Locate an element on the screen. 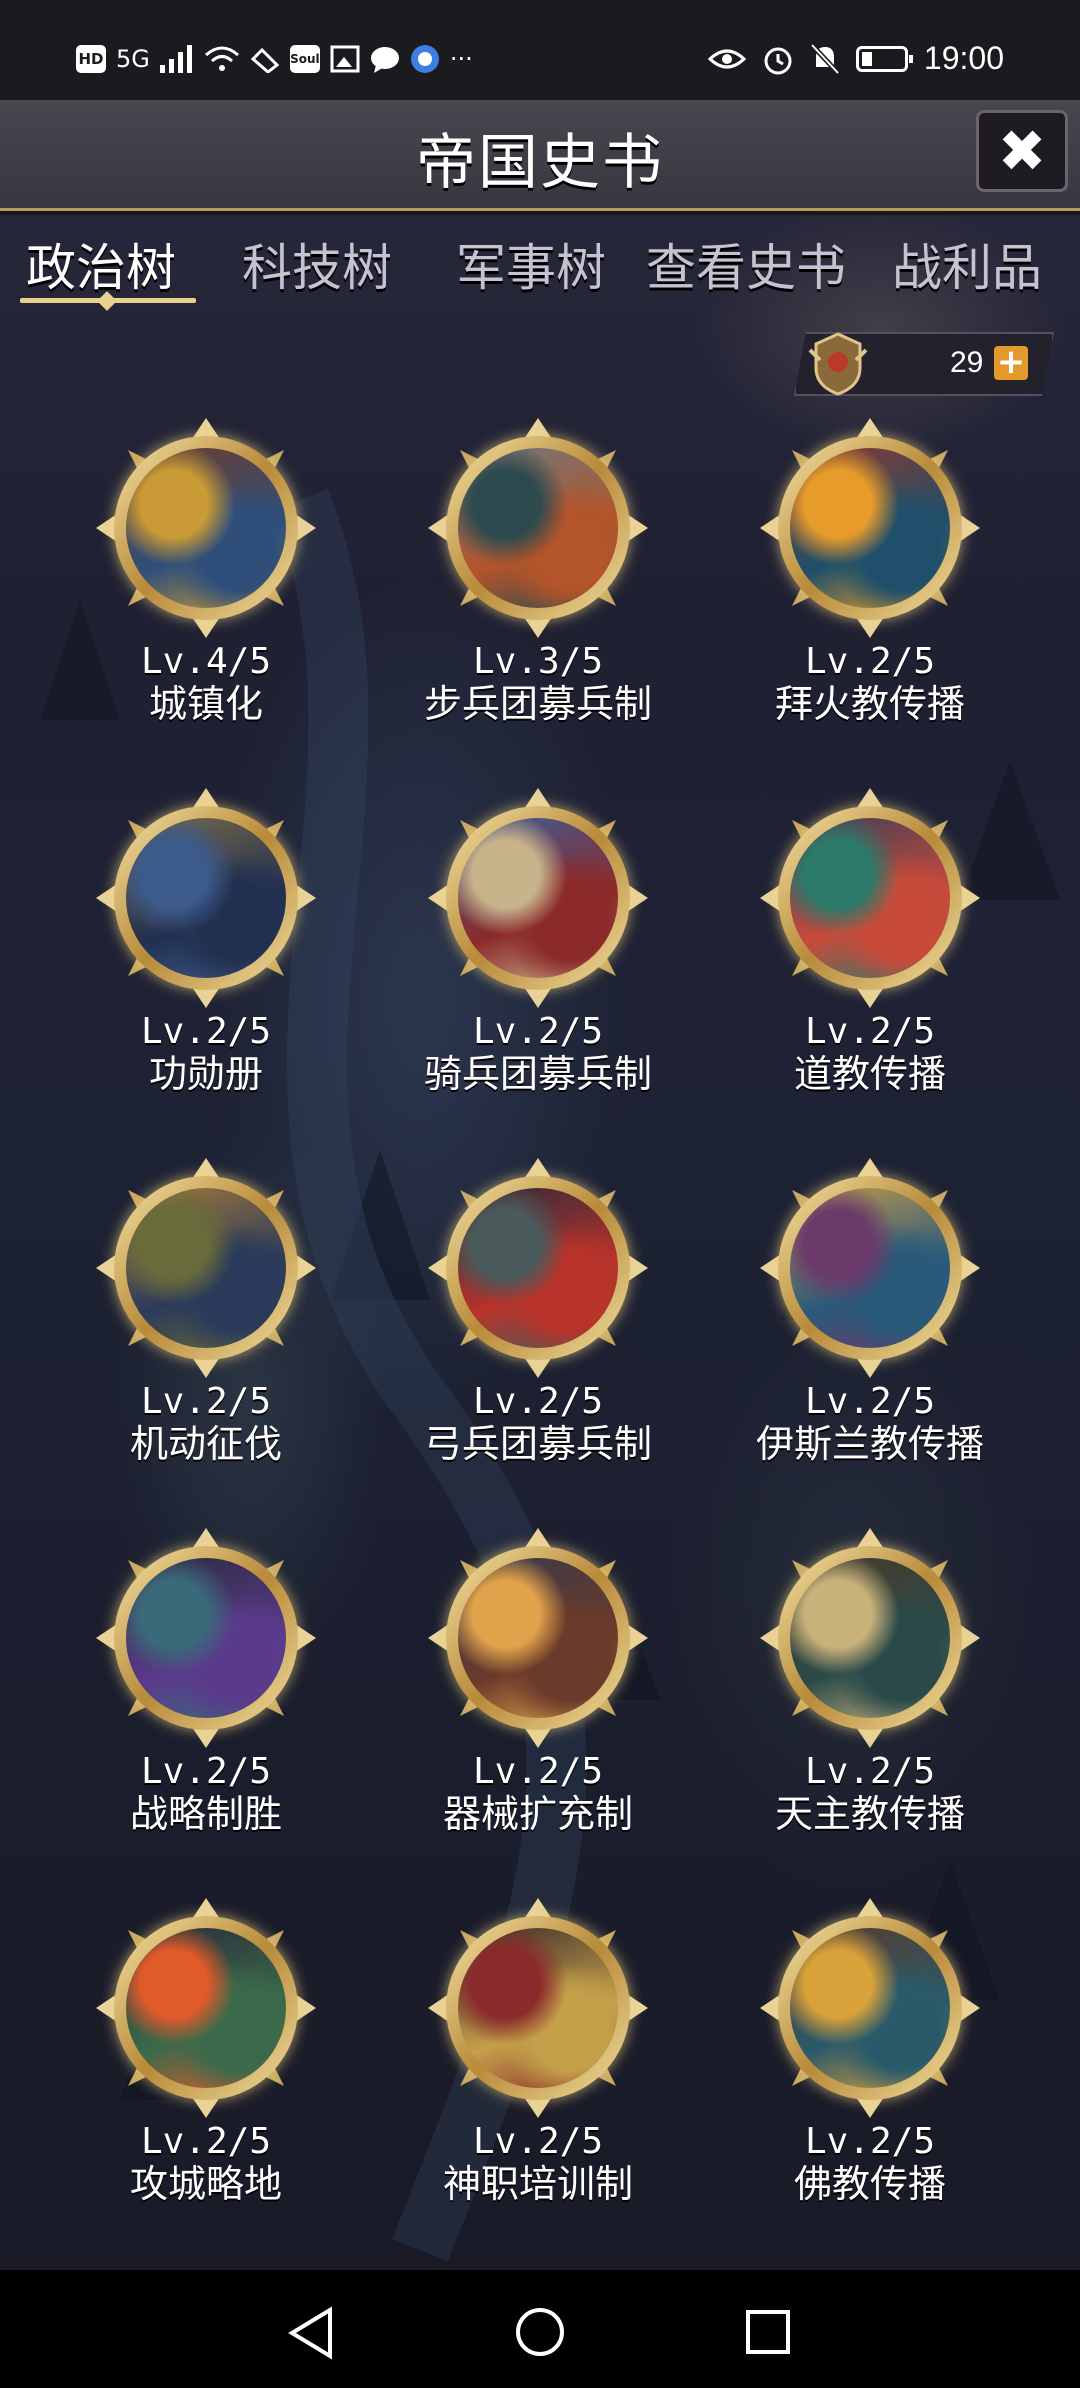 The width and height of the screenshot is (1080, 2388). battery-icon is located at coordinates (884, 58).